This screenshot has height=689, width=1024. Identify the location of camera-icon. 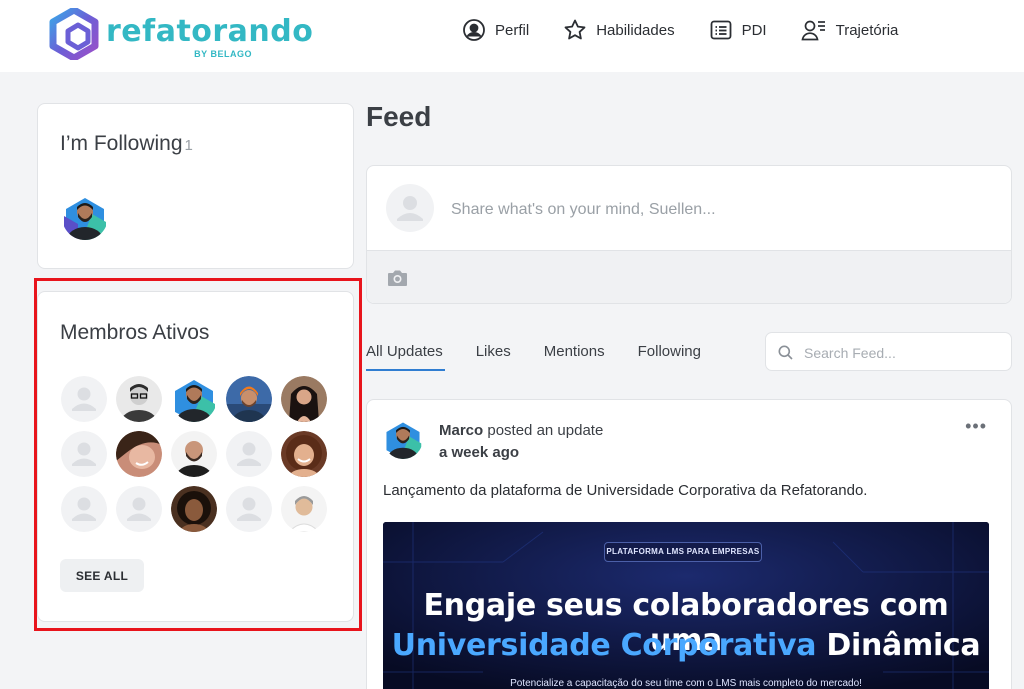
(397, 278).